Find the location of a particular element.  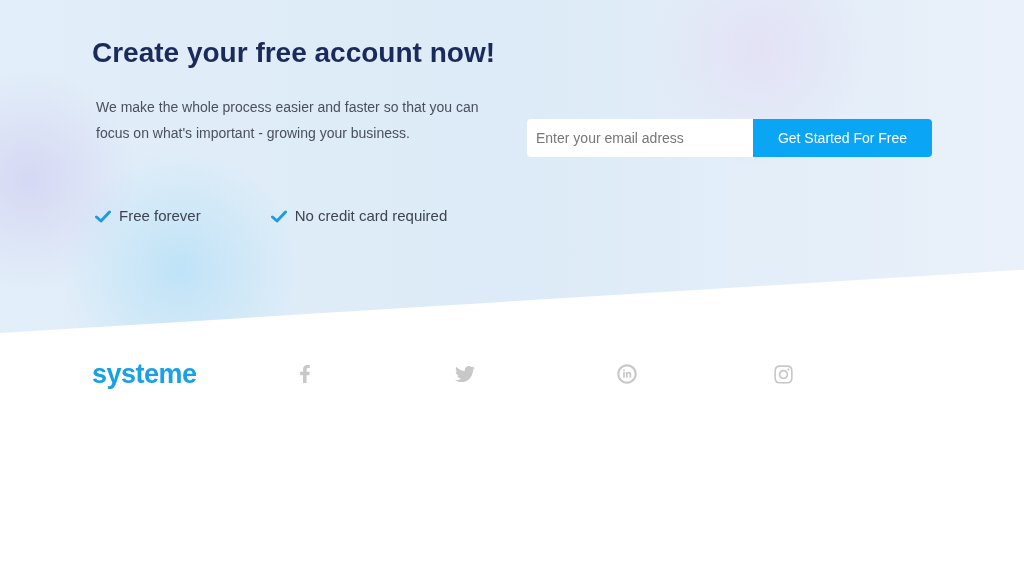

feature-label: Free forever is located at coordinates (160, 216).